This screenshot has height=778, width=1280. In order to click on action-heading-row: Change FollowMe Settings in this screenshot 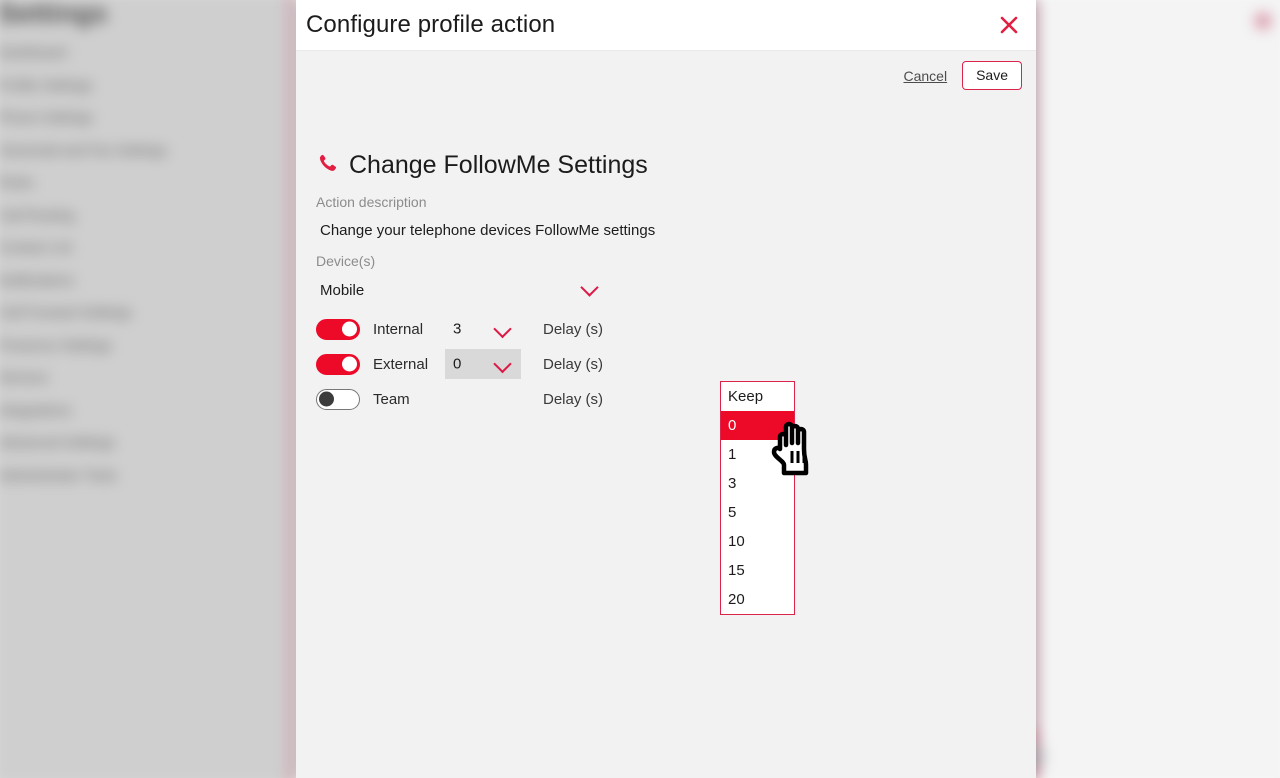, I will do `click(482, 165)`.